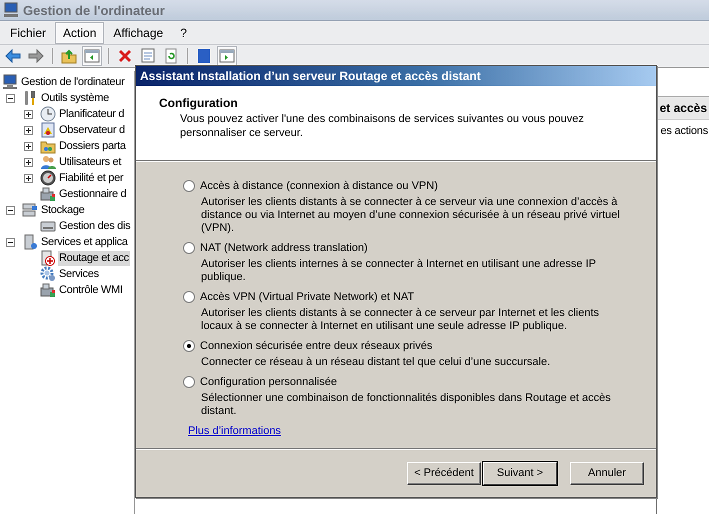 The image size is (709, 514). What do you see at coordinates (92, 56) in the screenshot?
I see `pane-icon` at bounding box center [92, 56].